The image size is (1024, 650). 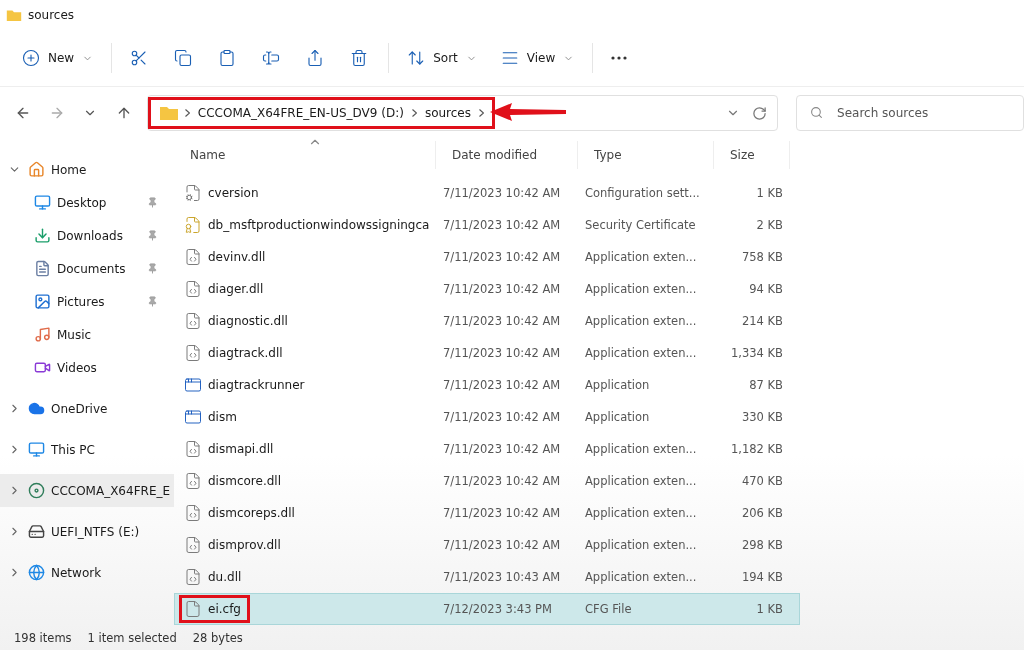 I want to click on file-name: db_msftproductionwindowssigningca, so click(x=319, y=225).